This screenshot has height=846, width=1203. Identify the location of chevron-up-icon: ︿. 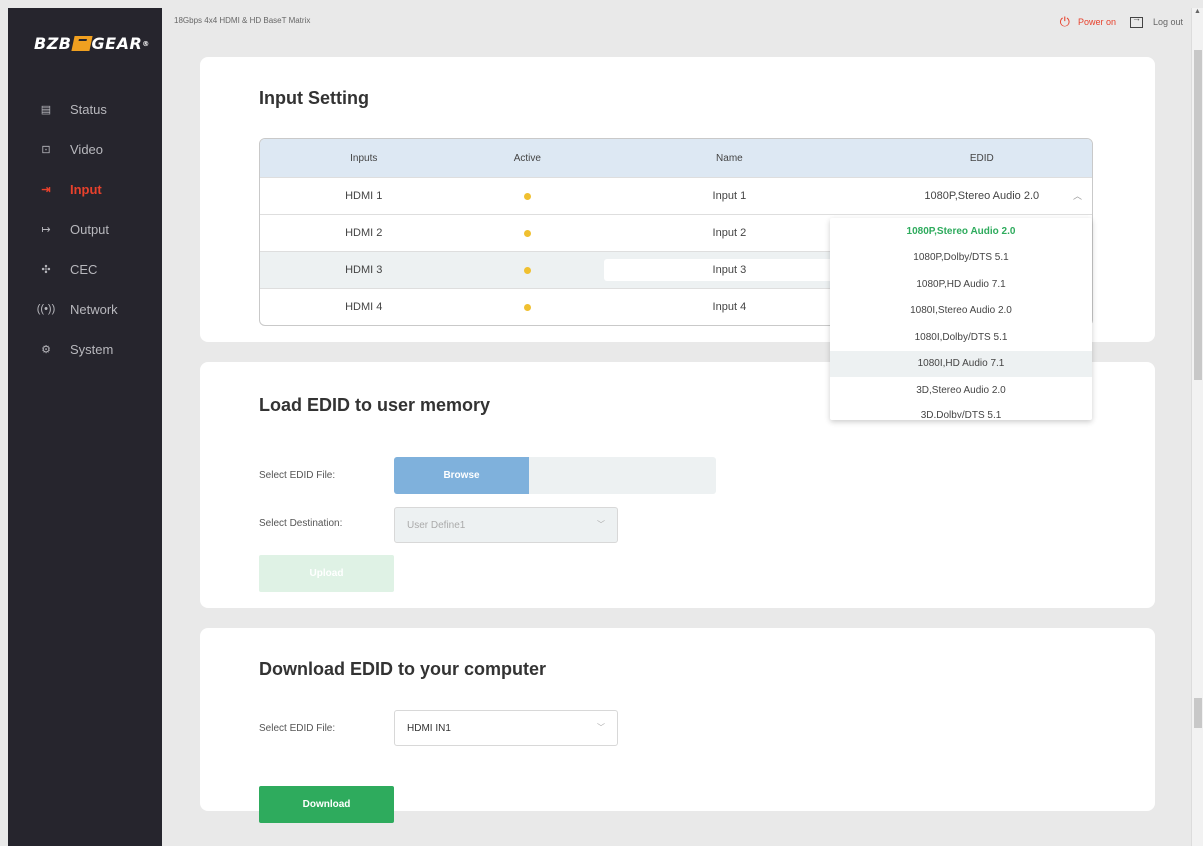
(1077, 196).